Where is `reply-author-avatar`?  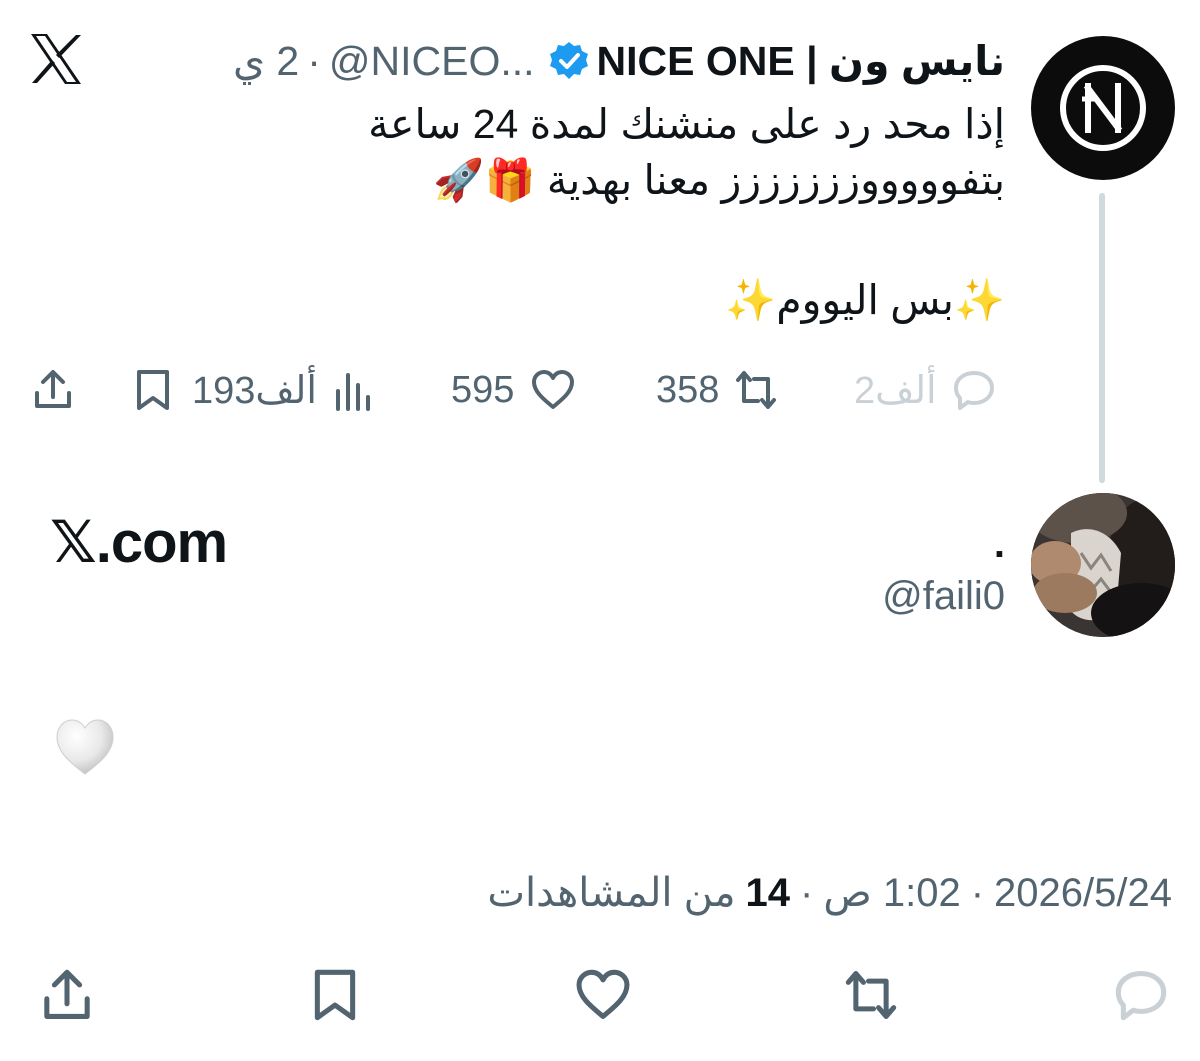 reply-author-avatar is located at coordinates (1103, 565).